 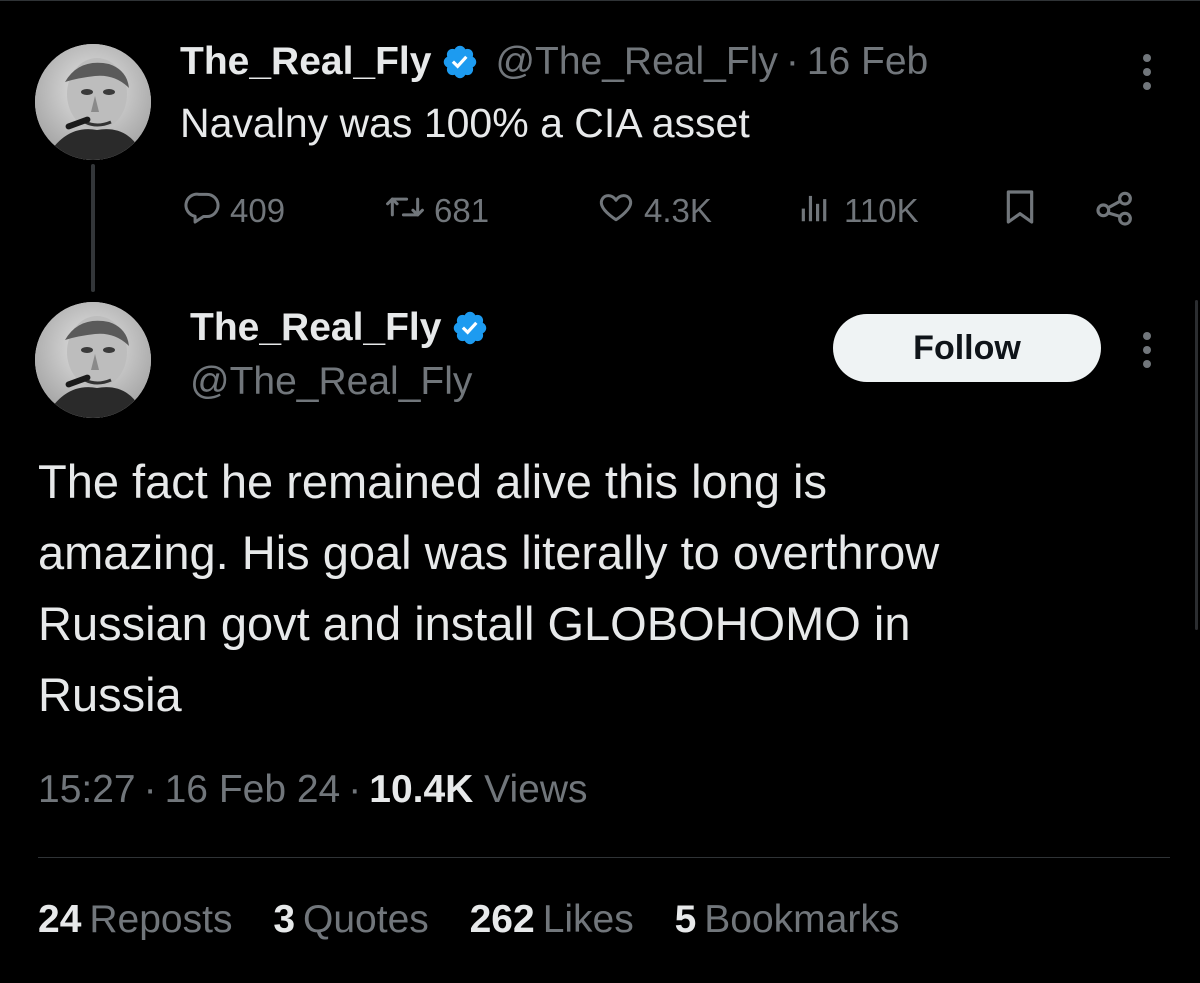 I want to click on engagement-stats: 24 Reposts 3 Quotes 262 Likes 5 Bookmarks, so click(x=483, y=920).